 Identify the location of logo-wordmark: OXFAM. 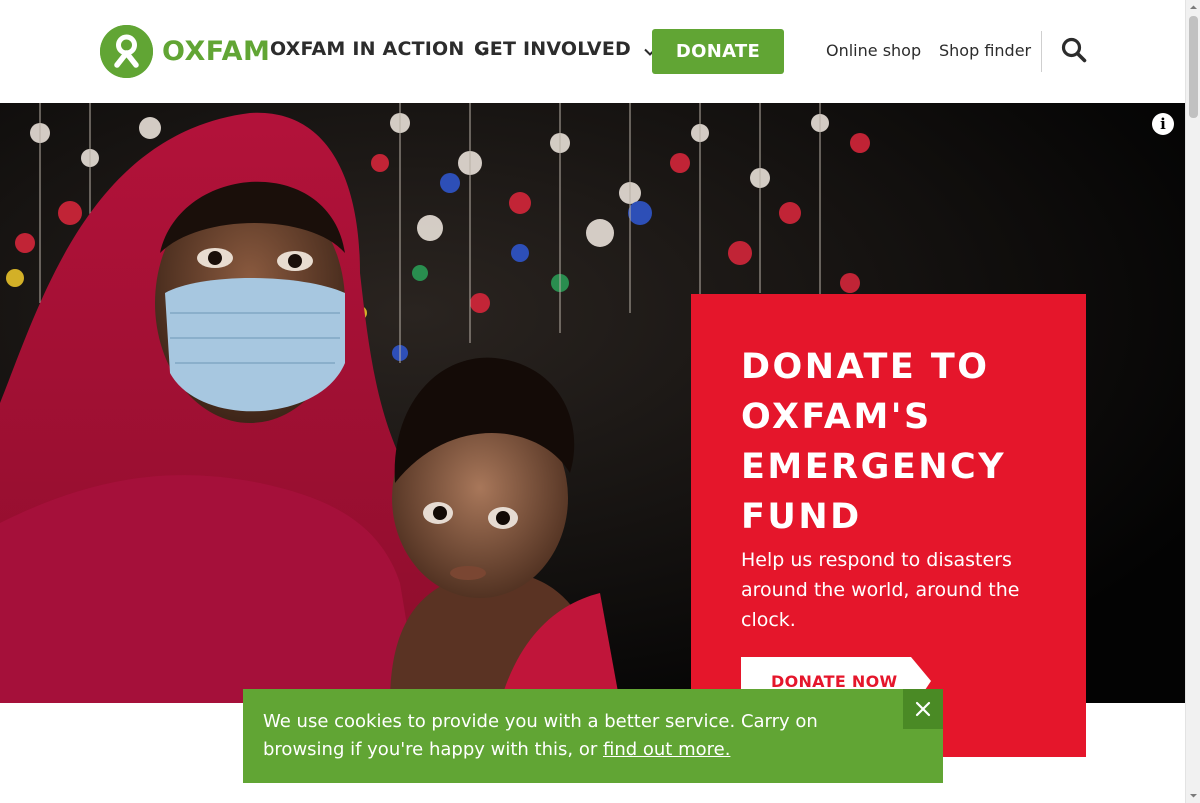
(216, 51).